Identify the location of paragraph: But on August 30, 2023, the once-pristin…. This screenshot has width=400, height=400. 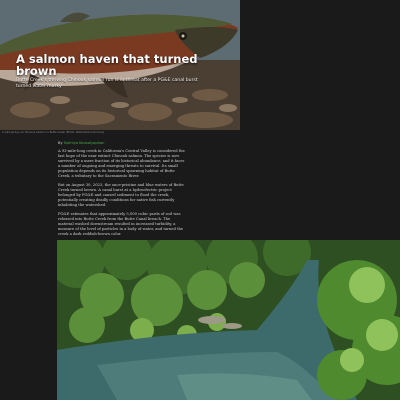
(121, 195).